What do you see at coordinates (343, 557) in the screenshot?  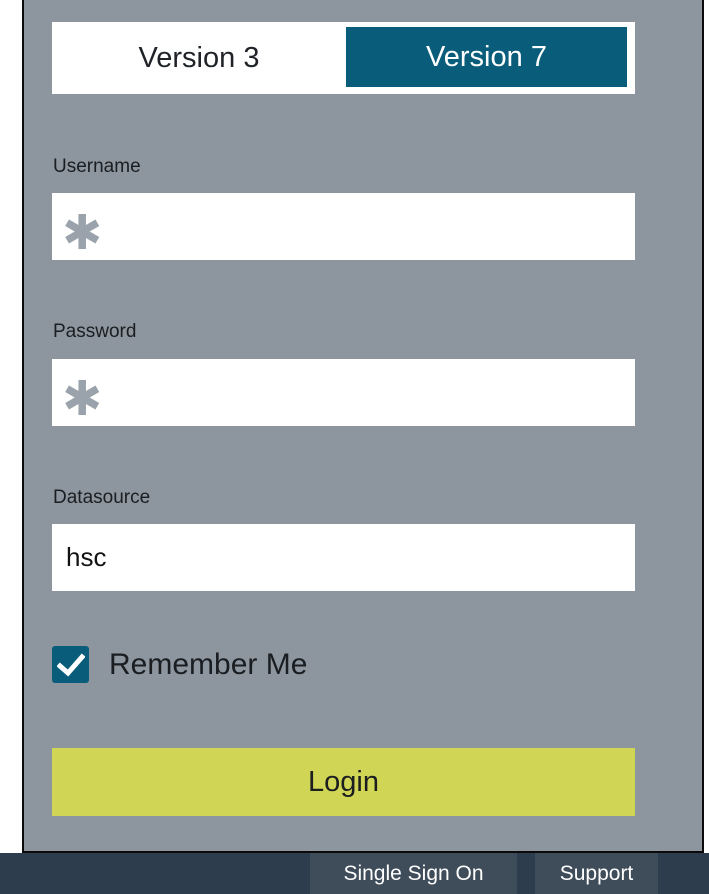 I see `datasource-field: hsc` at bounding box center [343, 557].